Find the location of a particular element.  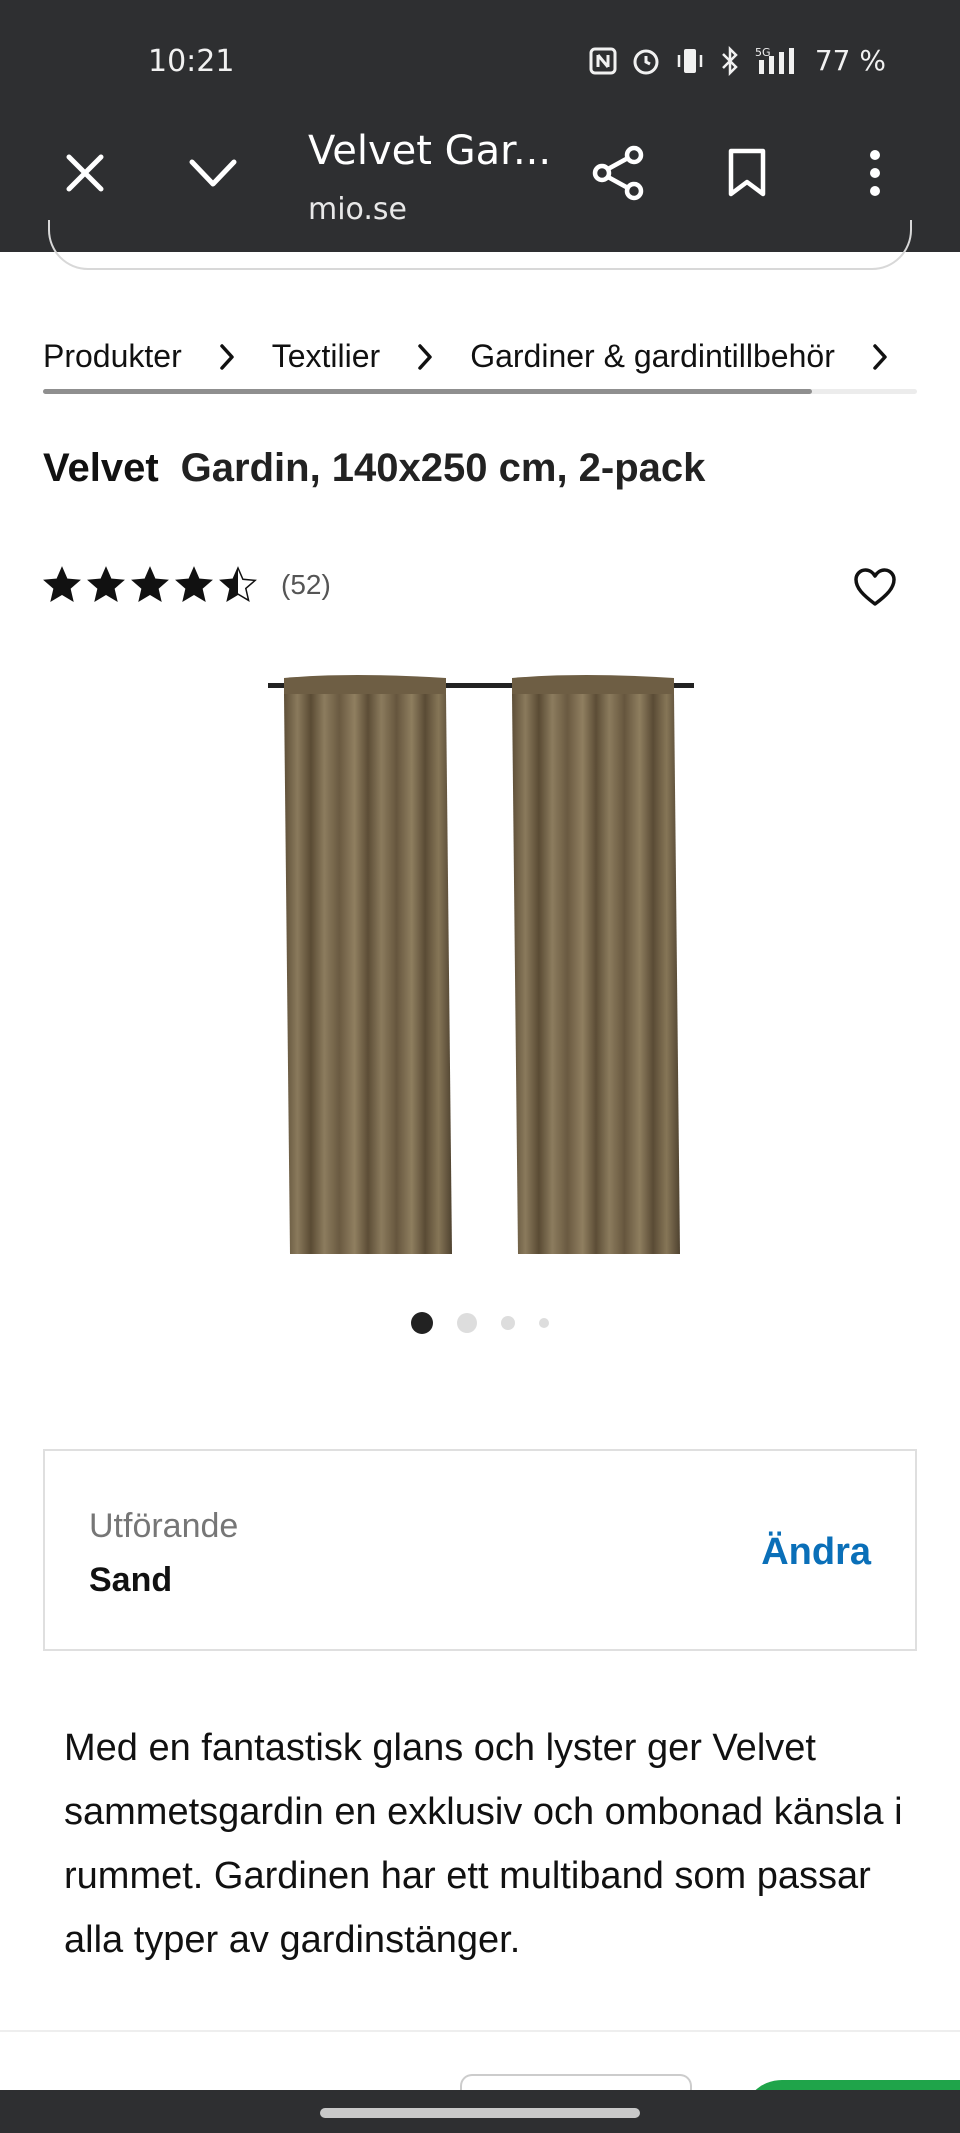

status-icons: 5G 77 % is located at coordinates (737, 60).